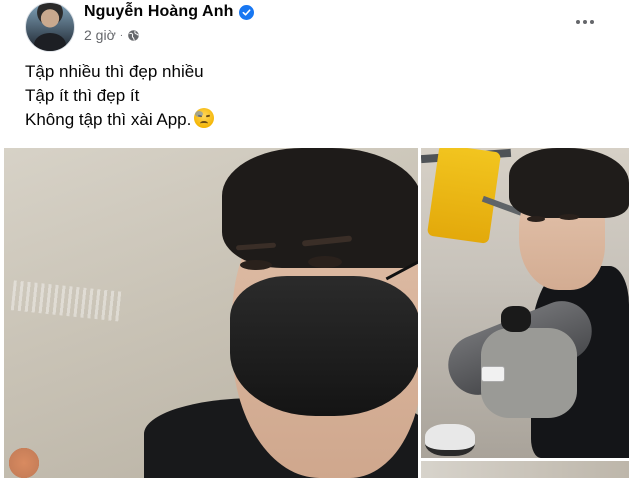 The image size is (631, 478). I want to click on avatar-figure, so click(50, 42).